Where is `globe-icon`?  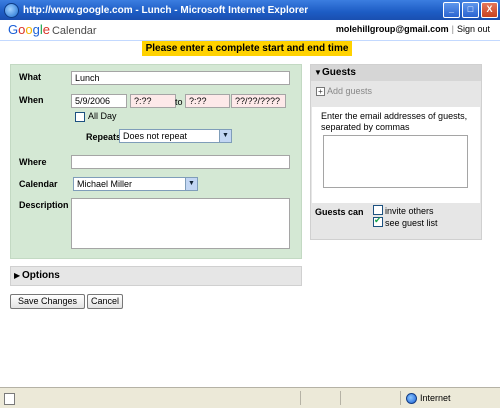 globe-icon is located at coordinates (411, 398).